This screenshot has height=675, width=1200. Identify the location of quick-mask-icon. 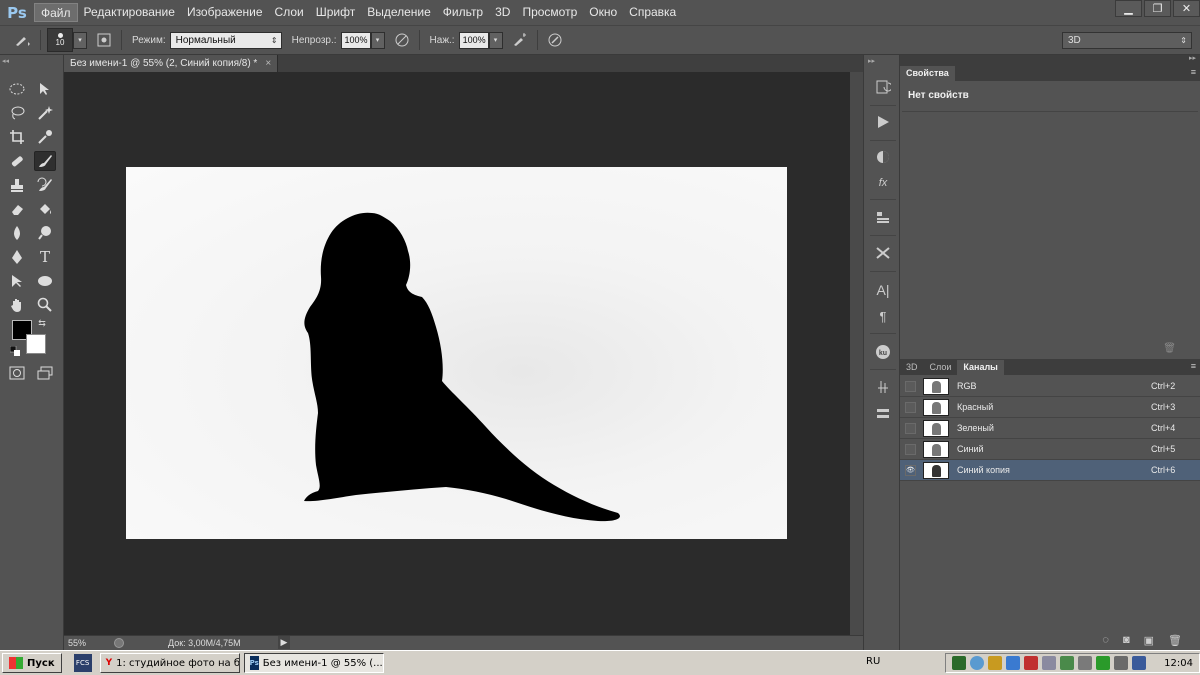
(17, 373).